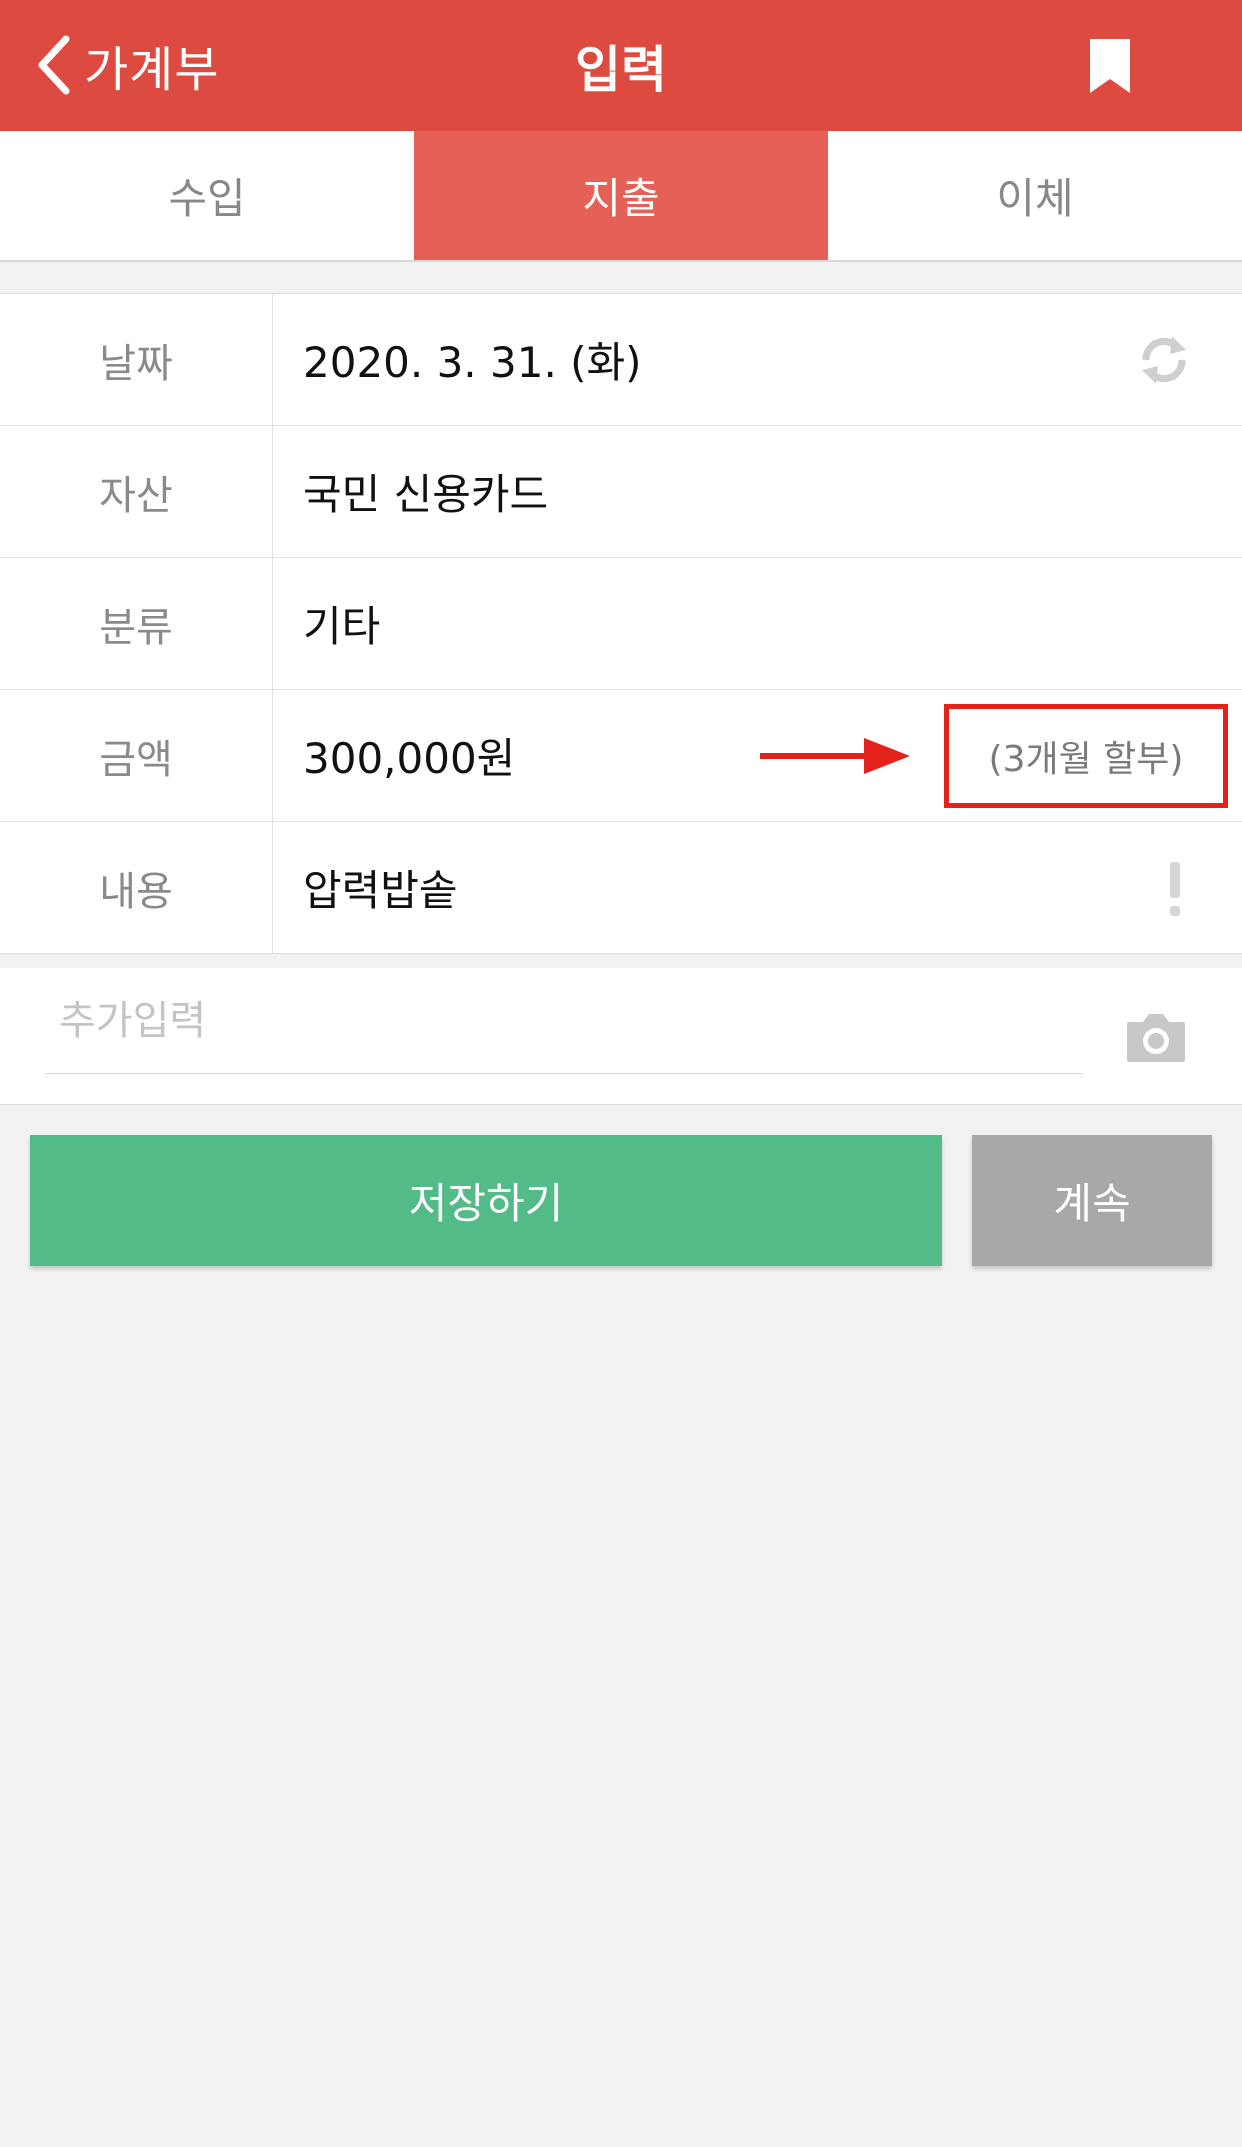  Describe the element at coordinates (621, 887) in the screenshot. I see `content-row: 내용 압력밥솥` at that location.